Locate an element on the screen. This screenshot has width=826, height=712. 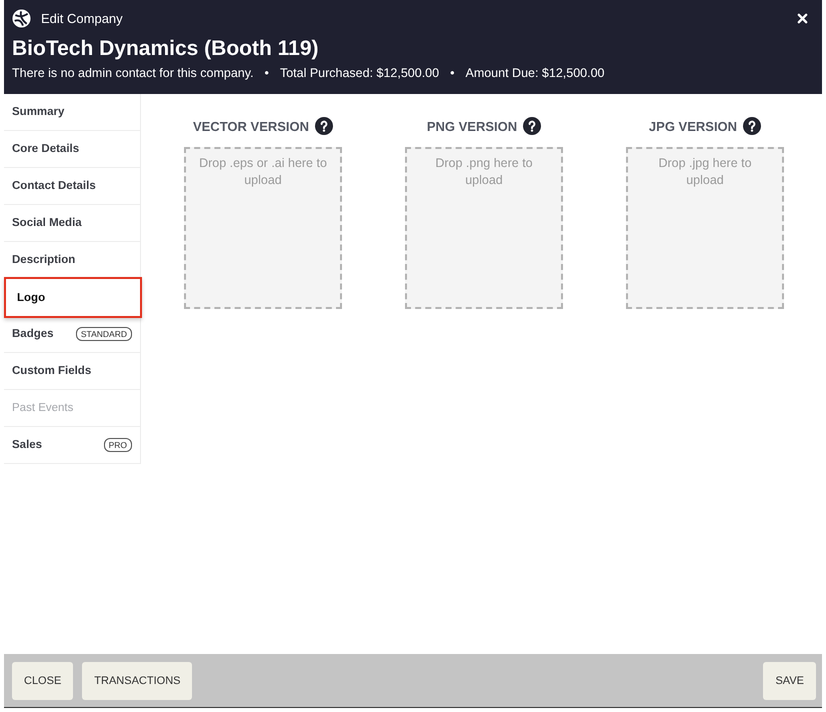
sidebar-item-label: Past Events is located at coordinates (43, 408).